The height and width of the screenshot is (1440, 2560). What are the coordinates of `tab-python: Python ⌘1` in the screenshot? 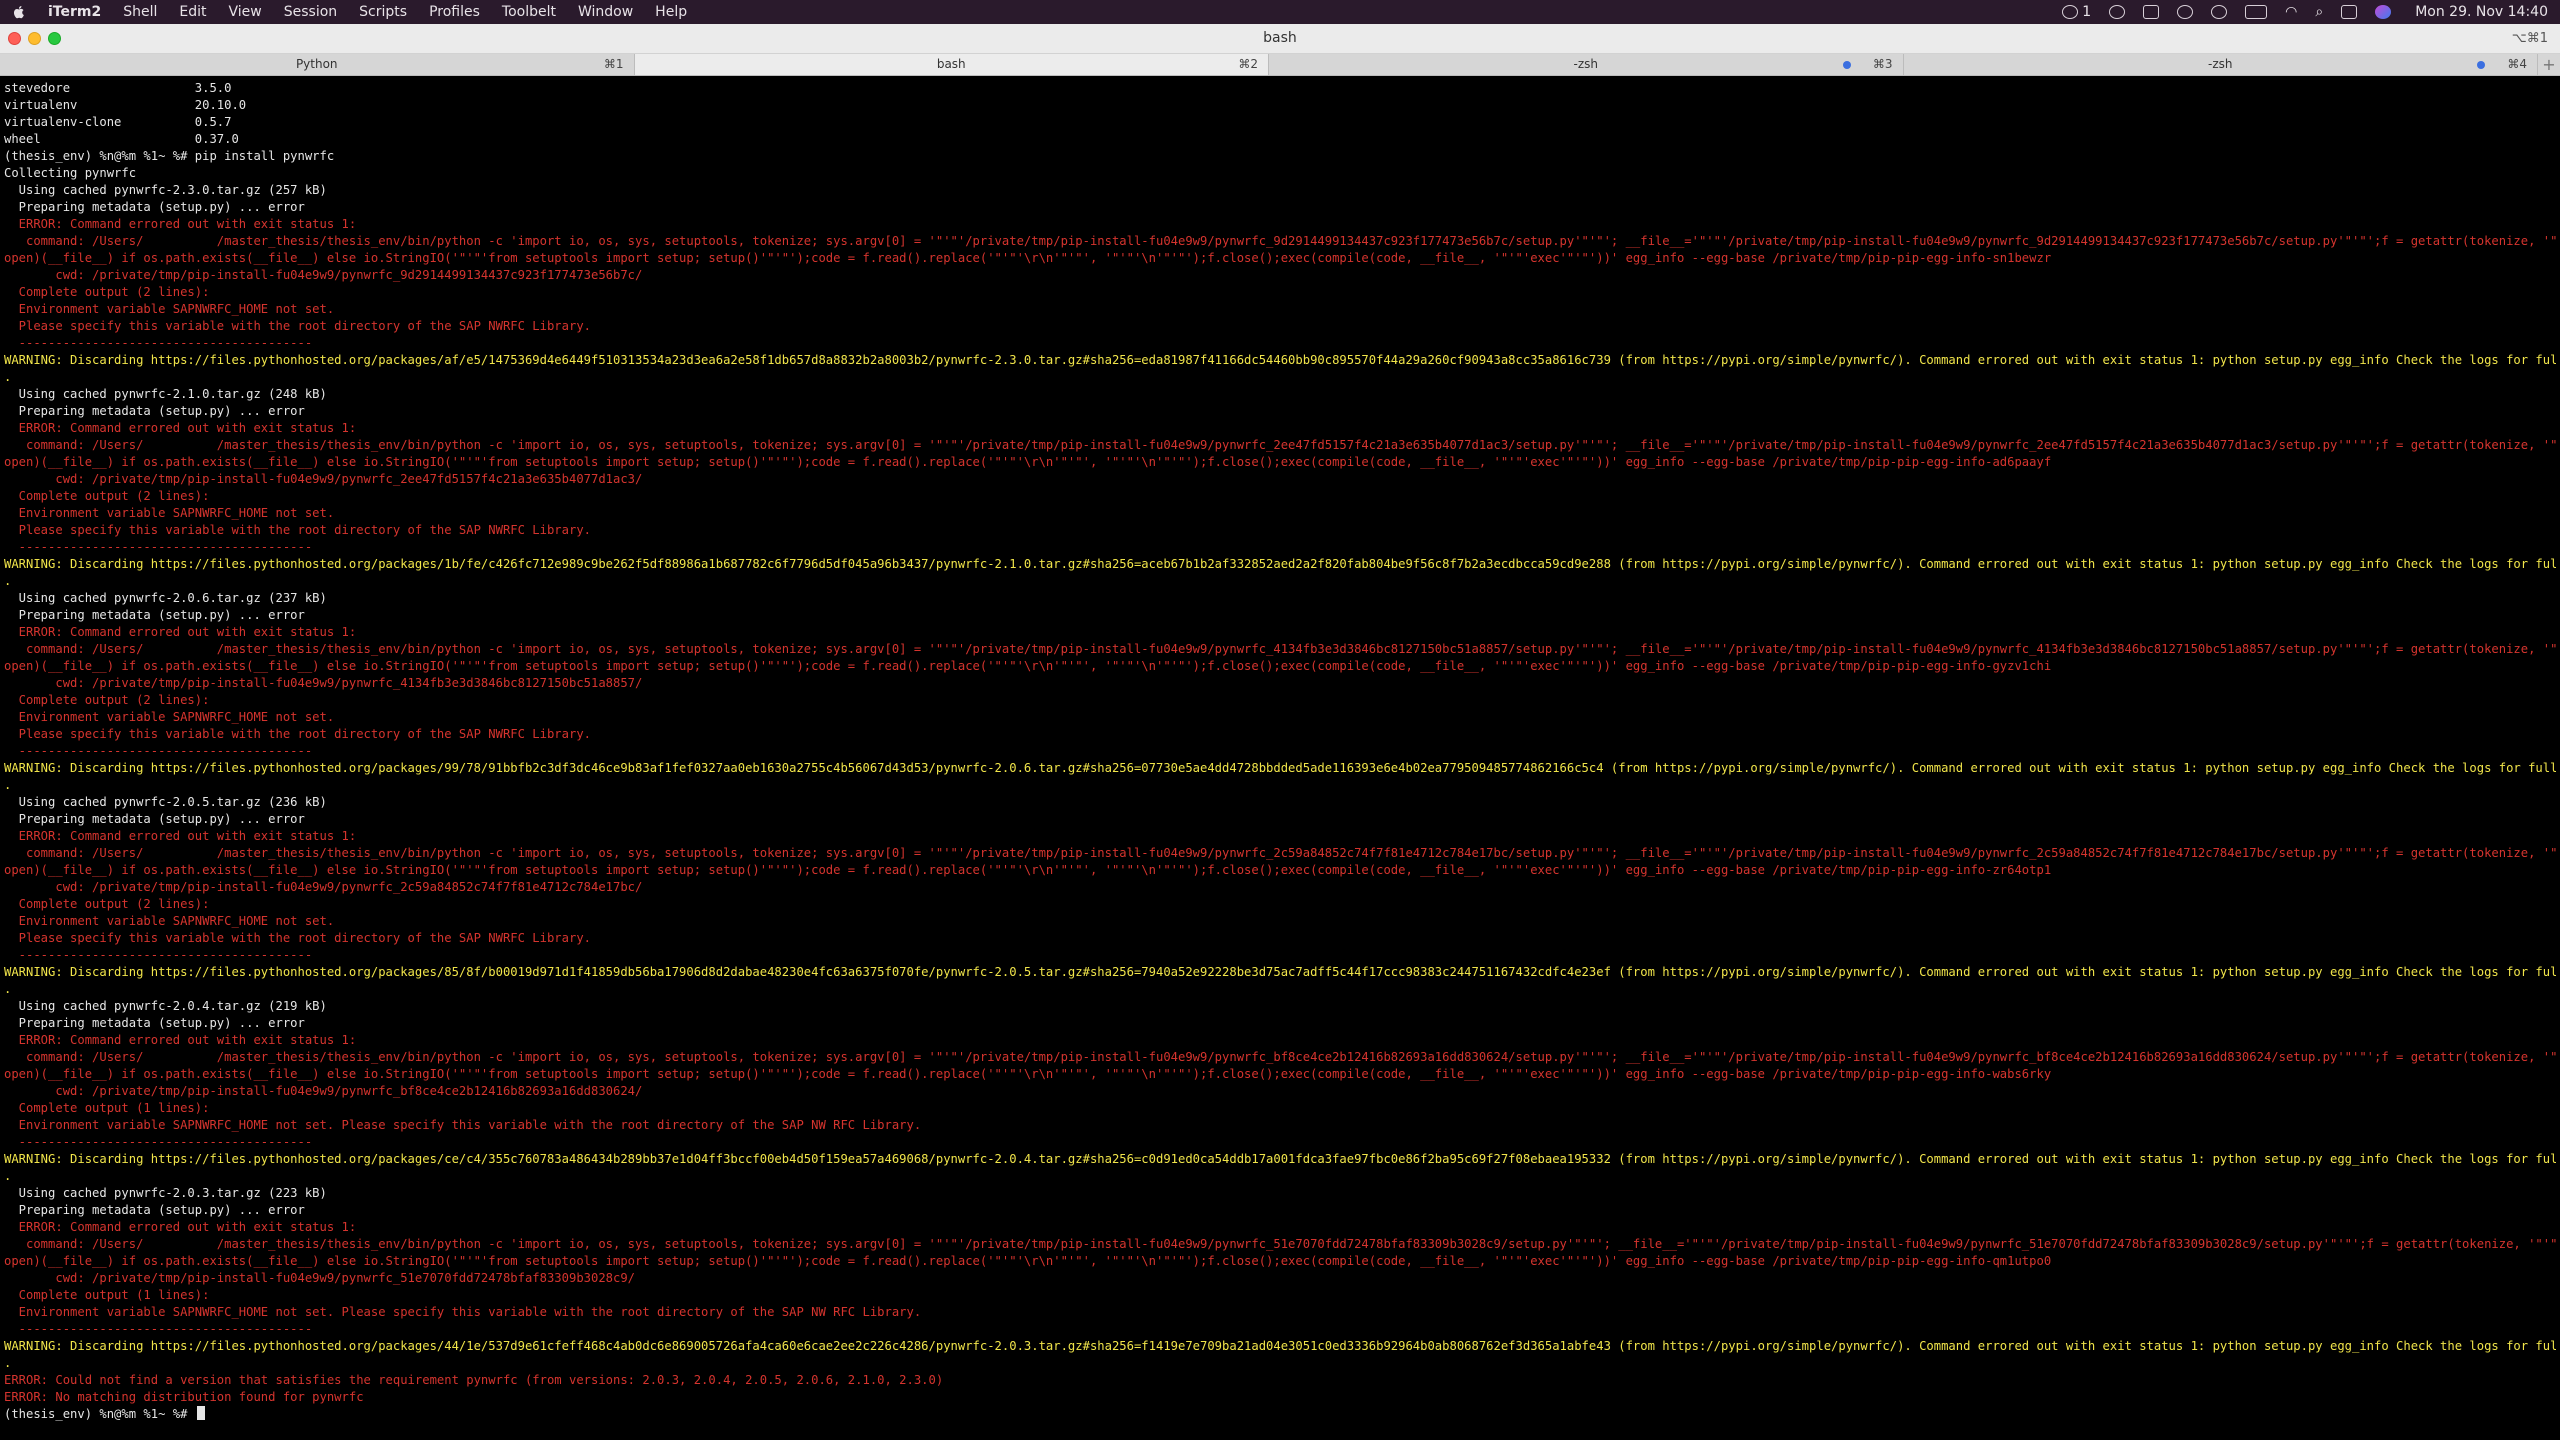 It's located at (317, 64).